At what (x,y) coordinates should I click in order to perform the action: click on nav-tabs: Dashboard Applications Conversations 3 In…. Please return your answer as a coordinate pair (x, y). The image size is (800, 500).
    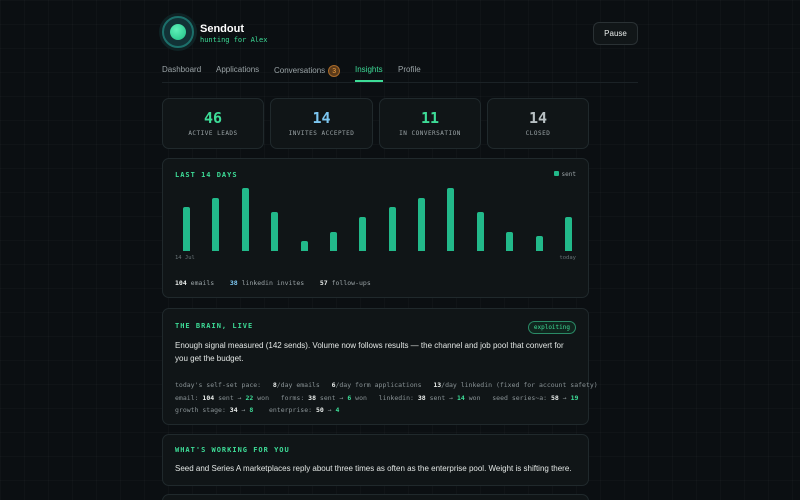
    Looking at the image, I should click on (400, 72).